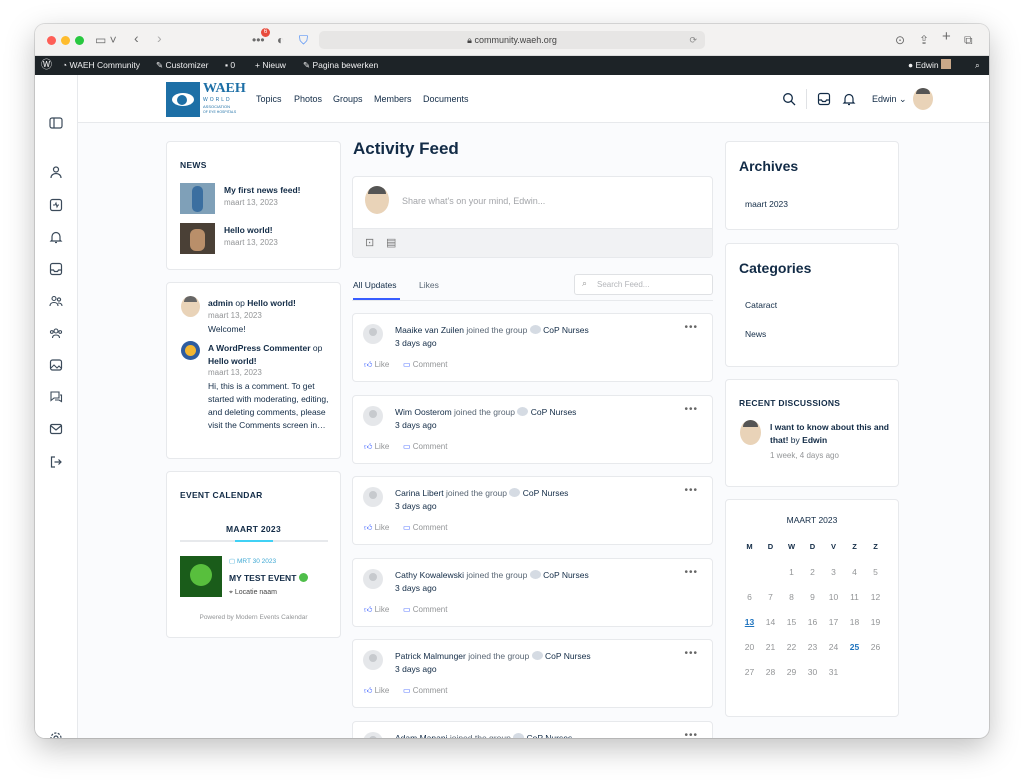  What do you see at coordinates (946, 37) in the screenshot?
I see `new-tab-icon: +` at bounding box center [946, 37].